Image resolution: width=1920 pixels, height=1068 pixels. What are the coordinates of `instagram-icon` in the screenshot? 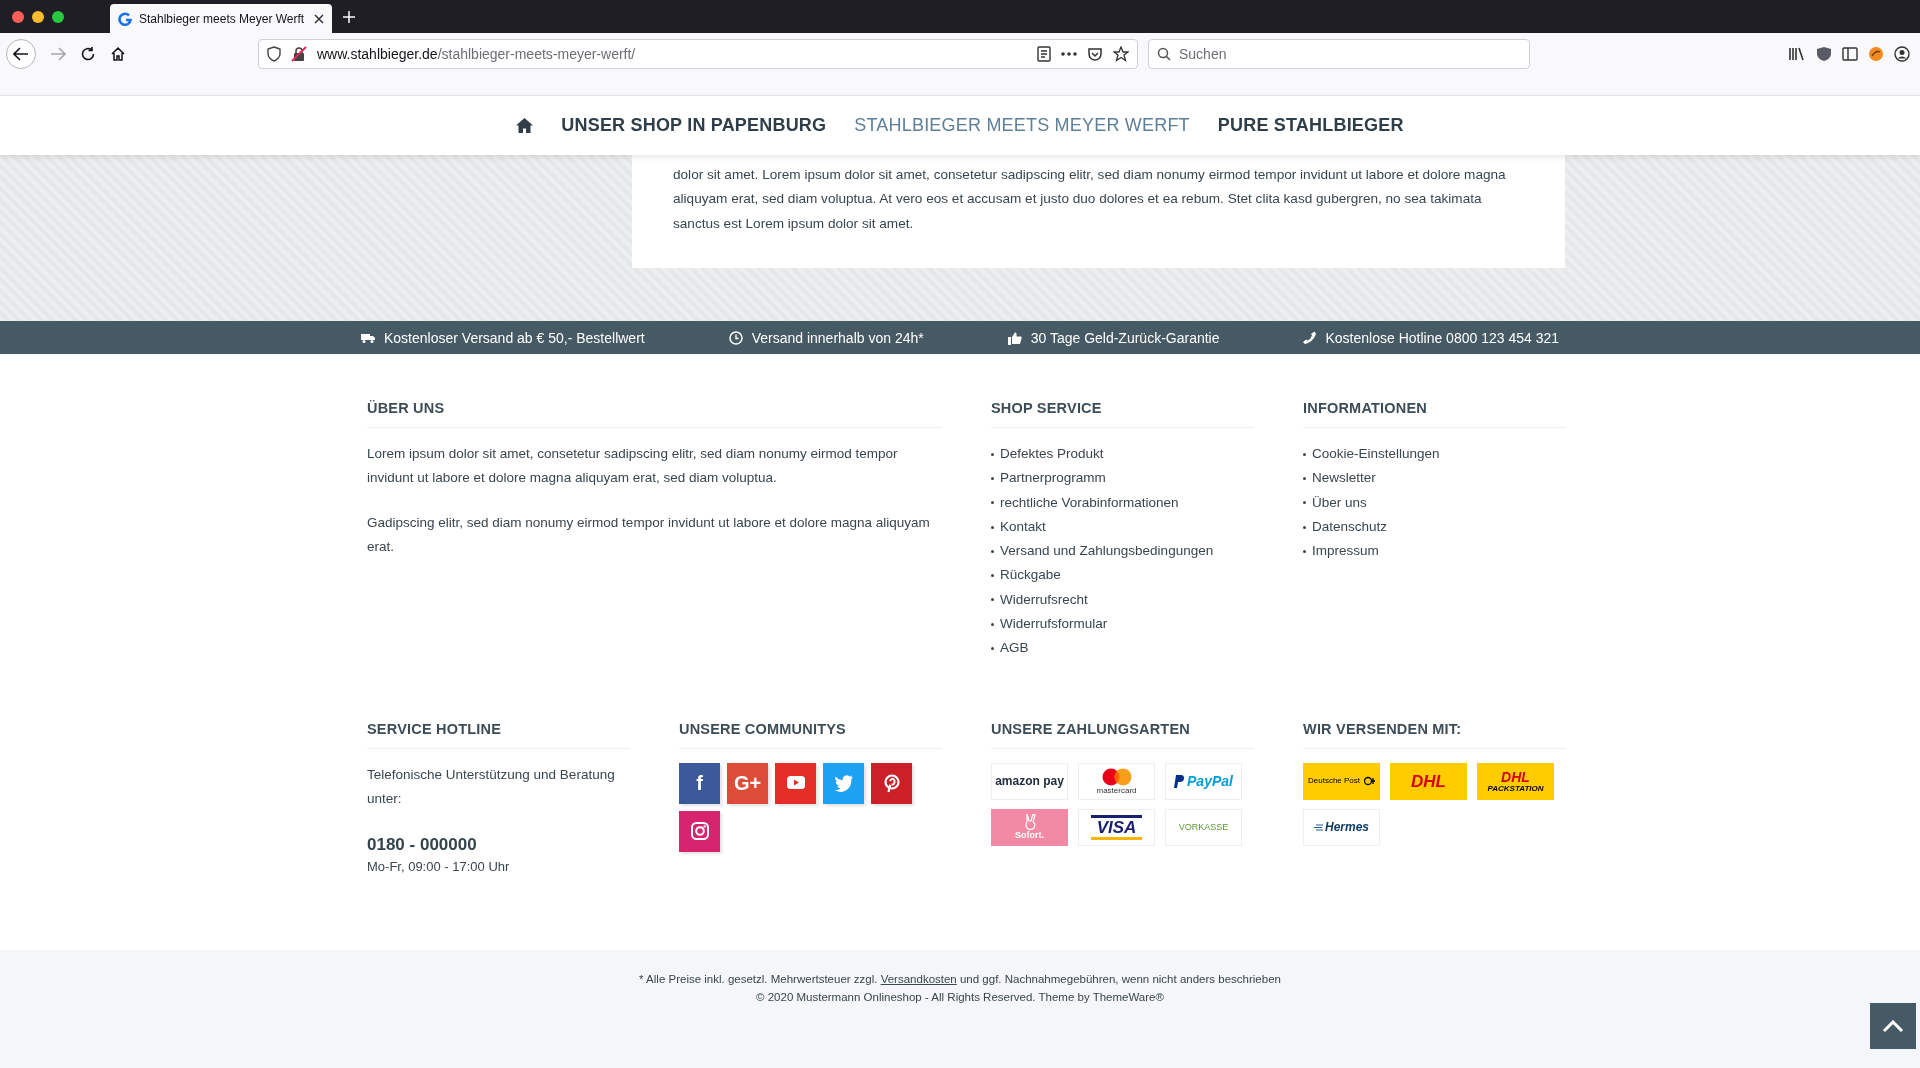 It's located at (699, 831).